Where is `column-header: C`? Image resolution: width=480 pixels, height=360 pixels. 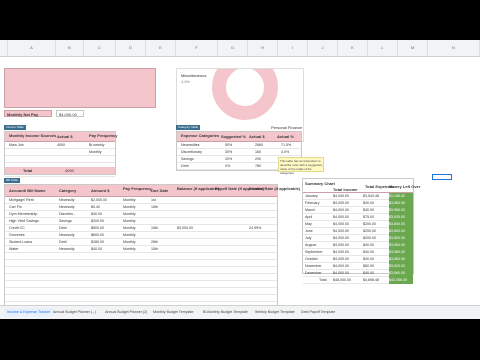
column-header: C is located at coordinates (100, 48).